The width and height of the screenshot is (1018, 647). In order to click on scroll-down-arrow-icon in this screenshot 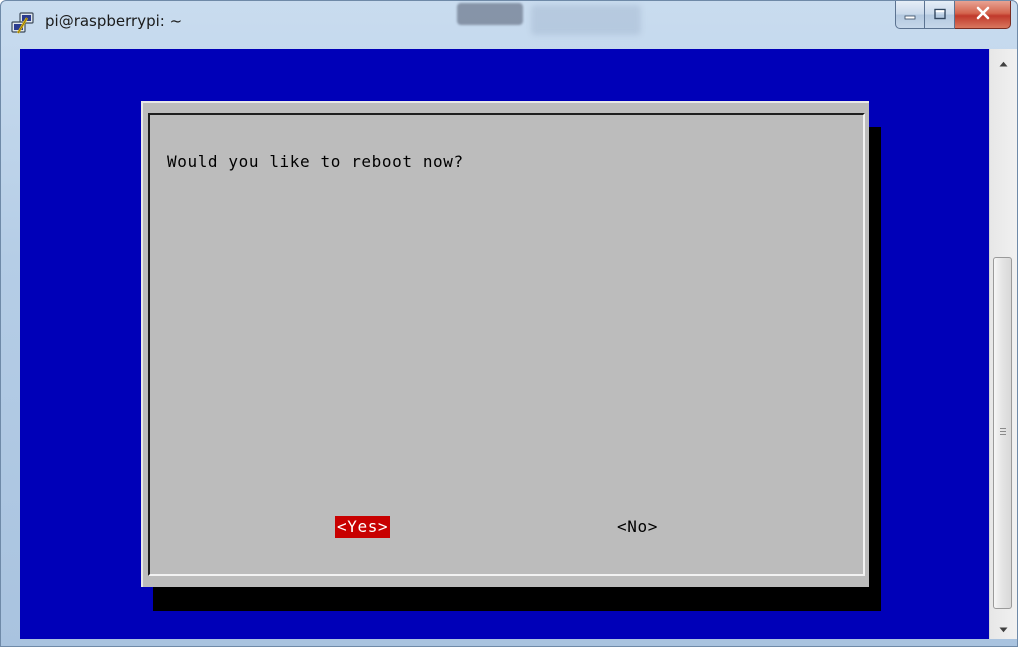, I will do `click(1003, 627)`.